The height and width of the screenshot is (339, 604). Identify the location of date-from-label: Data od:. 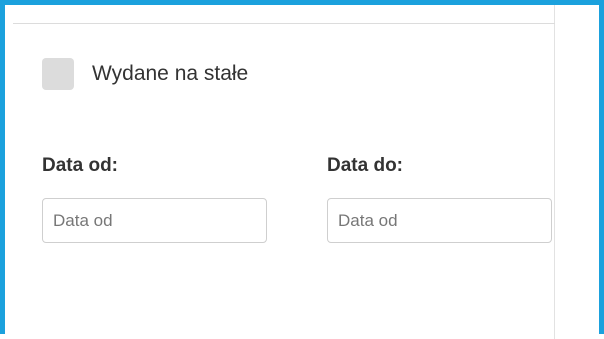
(80, 165).